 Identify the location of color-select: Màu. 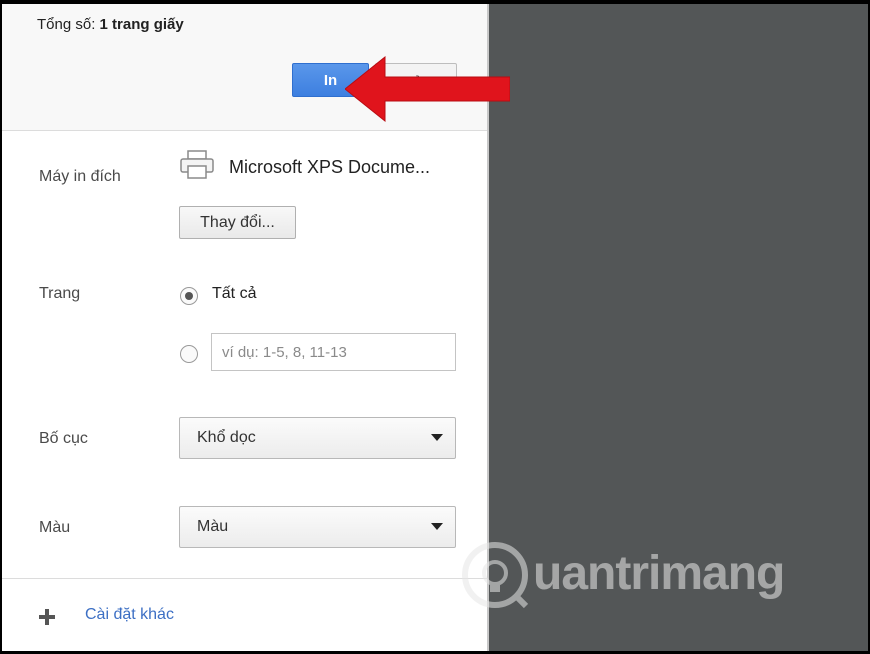
(317, 527).